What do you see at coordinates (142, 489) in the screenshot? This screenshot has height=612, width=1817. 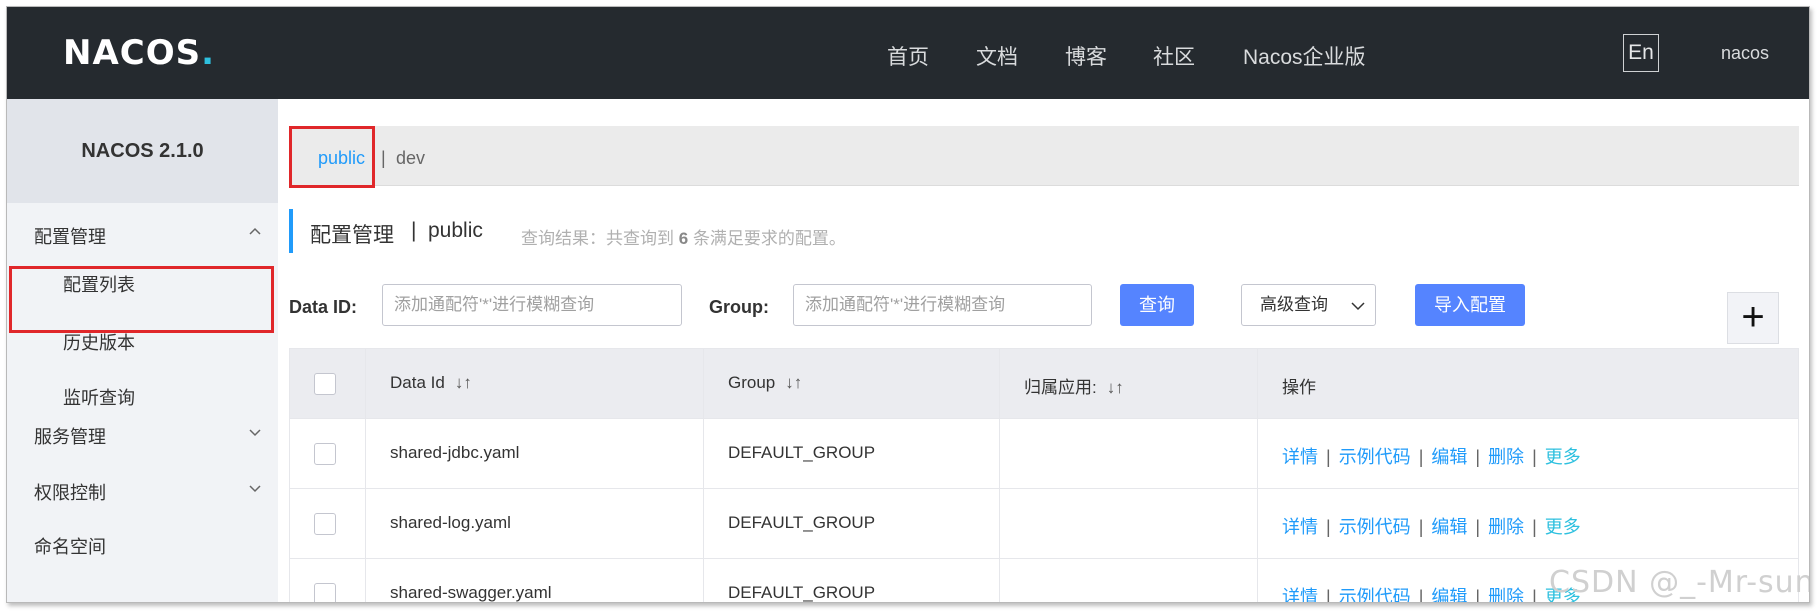 I see `sidebar-group-auth: 权限控制` at bounding box center [142, 489].